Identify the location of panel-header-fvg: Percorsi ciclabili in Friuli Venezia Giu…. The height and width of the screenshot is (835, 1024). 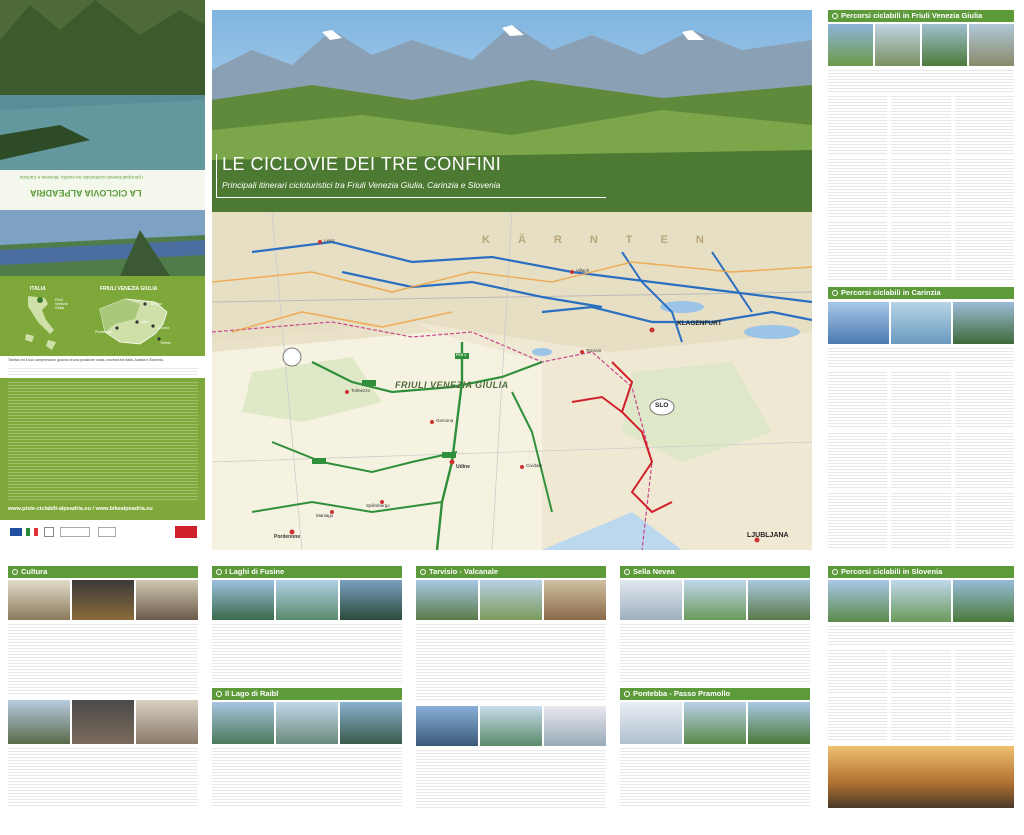
(921, 16).